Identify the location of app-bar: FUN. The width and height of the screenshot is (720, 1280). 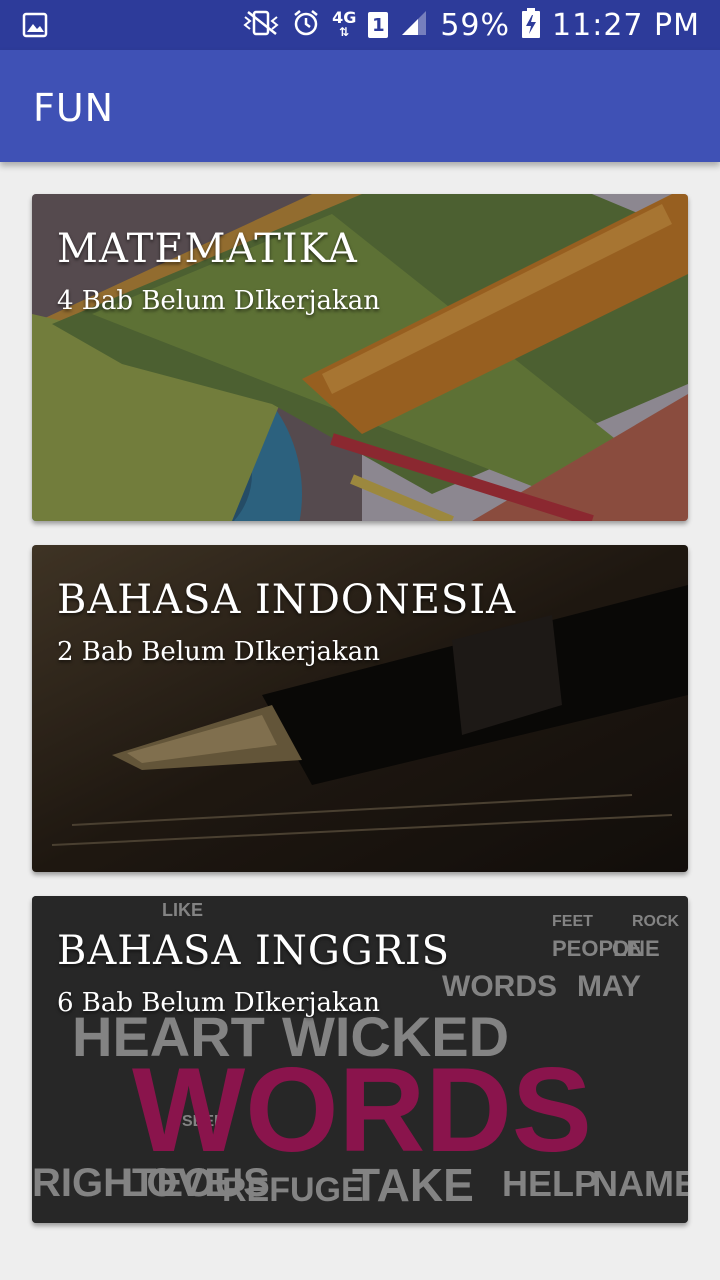
(360, 106).